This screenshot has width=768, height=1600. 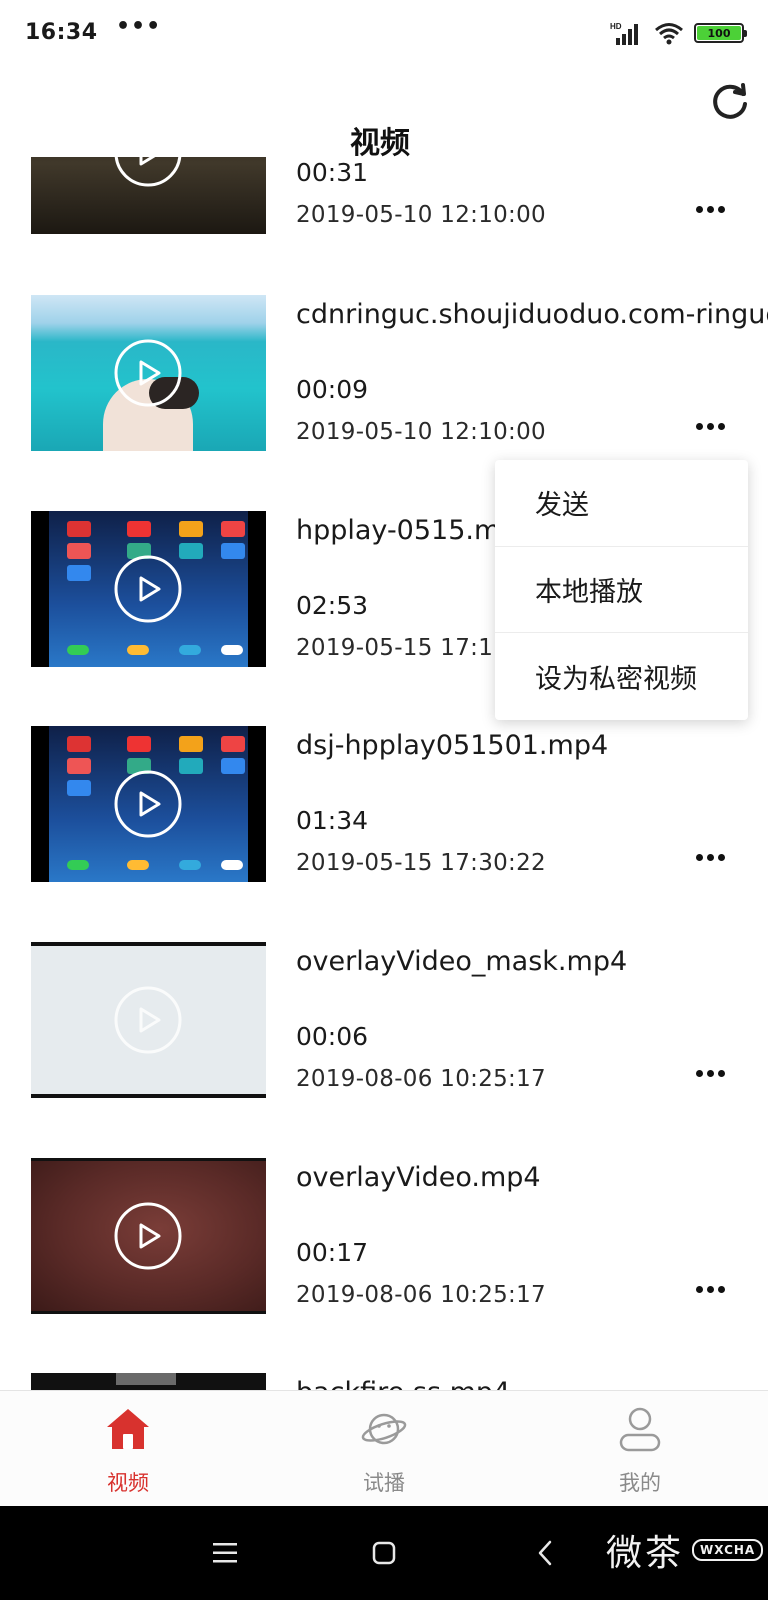 I want to click on video-date: 2019-05-15 17:30:22, so click(x=421, y=863).